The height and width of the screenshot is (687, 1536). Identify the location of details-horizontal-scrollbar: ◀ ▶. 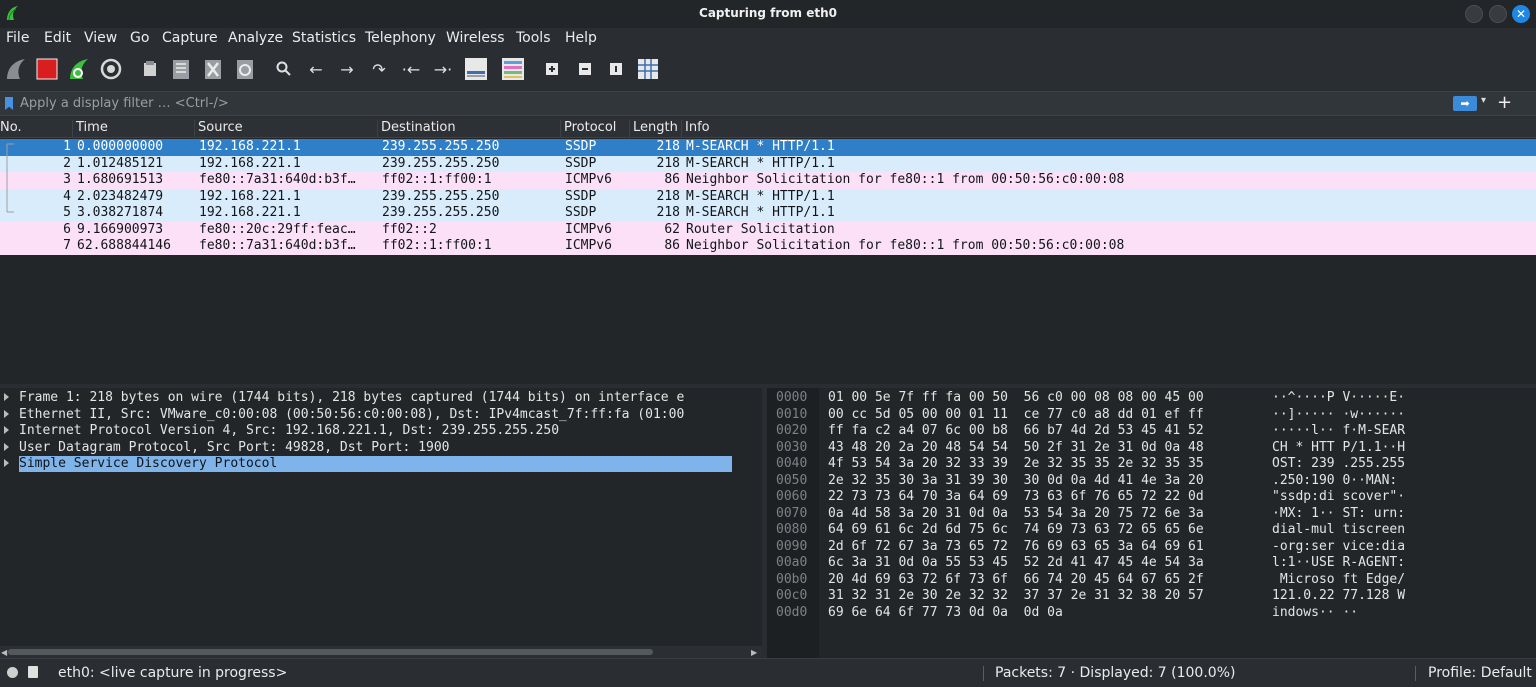
(381, 652).